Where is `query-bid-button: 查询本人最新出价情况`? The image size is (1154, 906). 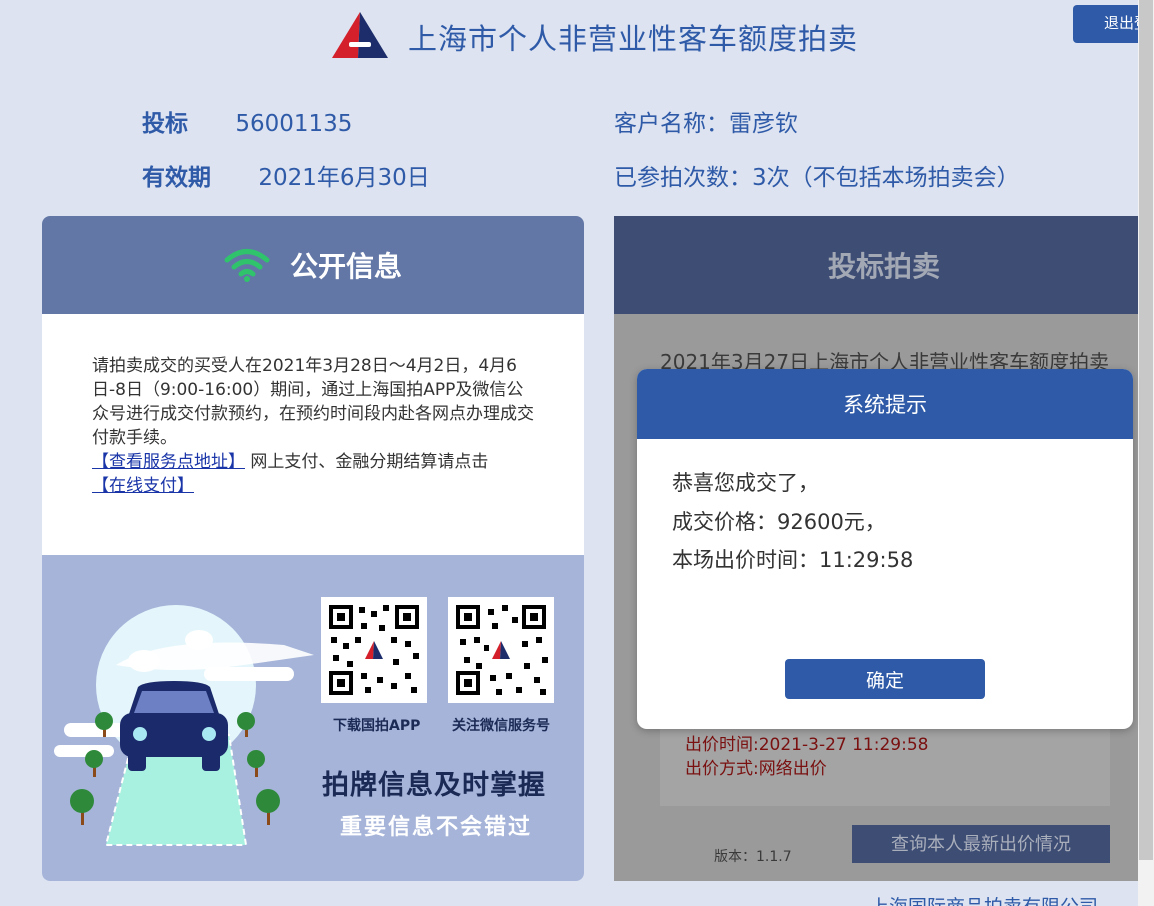
query-bid-button: 查询本人最新出价情况 is located at coordinates (981, 844).